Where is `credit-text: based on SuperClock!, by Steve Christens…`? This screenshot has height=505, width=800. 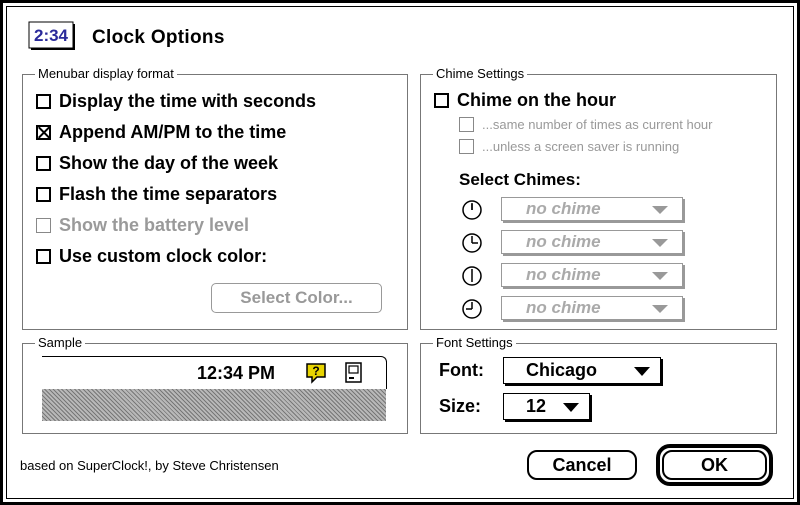 credit-text: based on SuperClock!, by Steve Christens… is located at coordinates (149, 465).